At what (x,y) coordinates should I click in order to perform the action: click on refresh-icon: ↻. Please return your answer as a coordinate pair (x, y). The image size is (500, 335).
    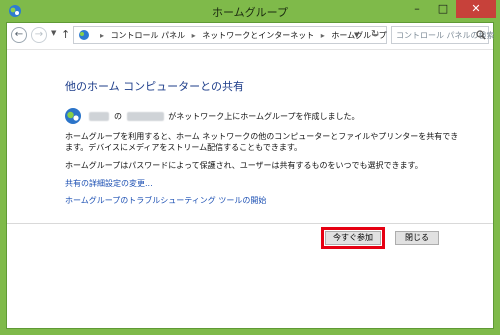
    Looking at the image, I should click on (375, 34).